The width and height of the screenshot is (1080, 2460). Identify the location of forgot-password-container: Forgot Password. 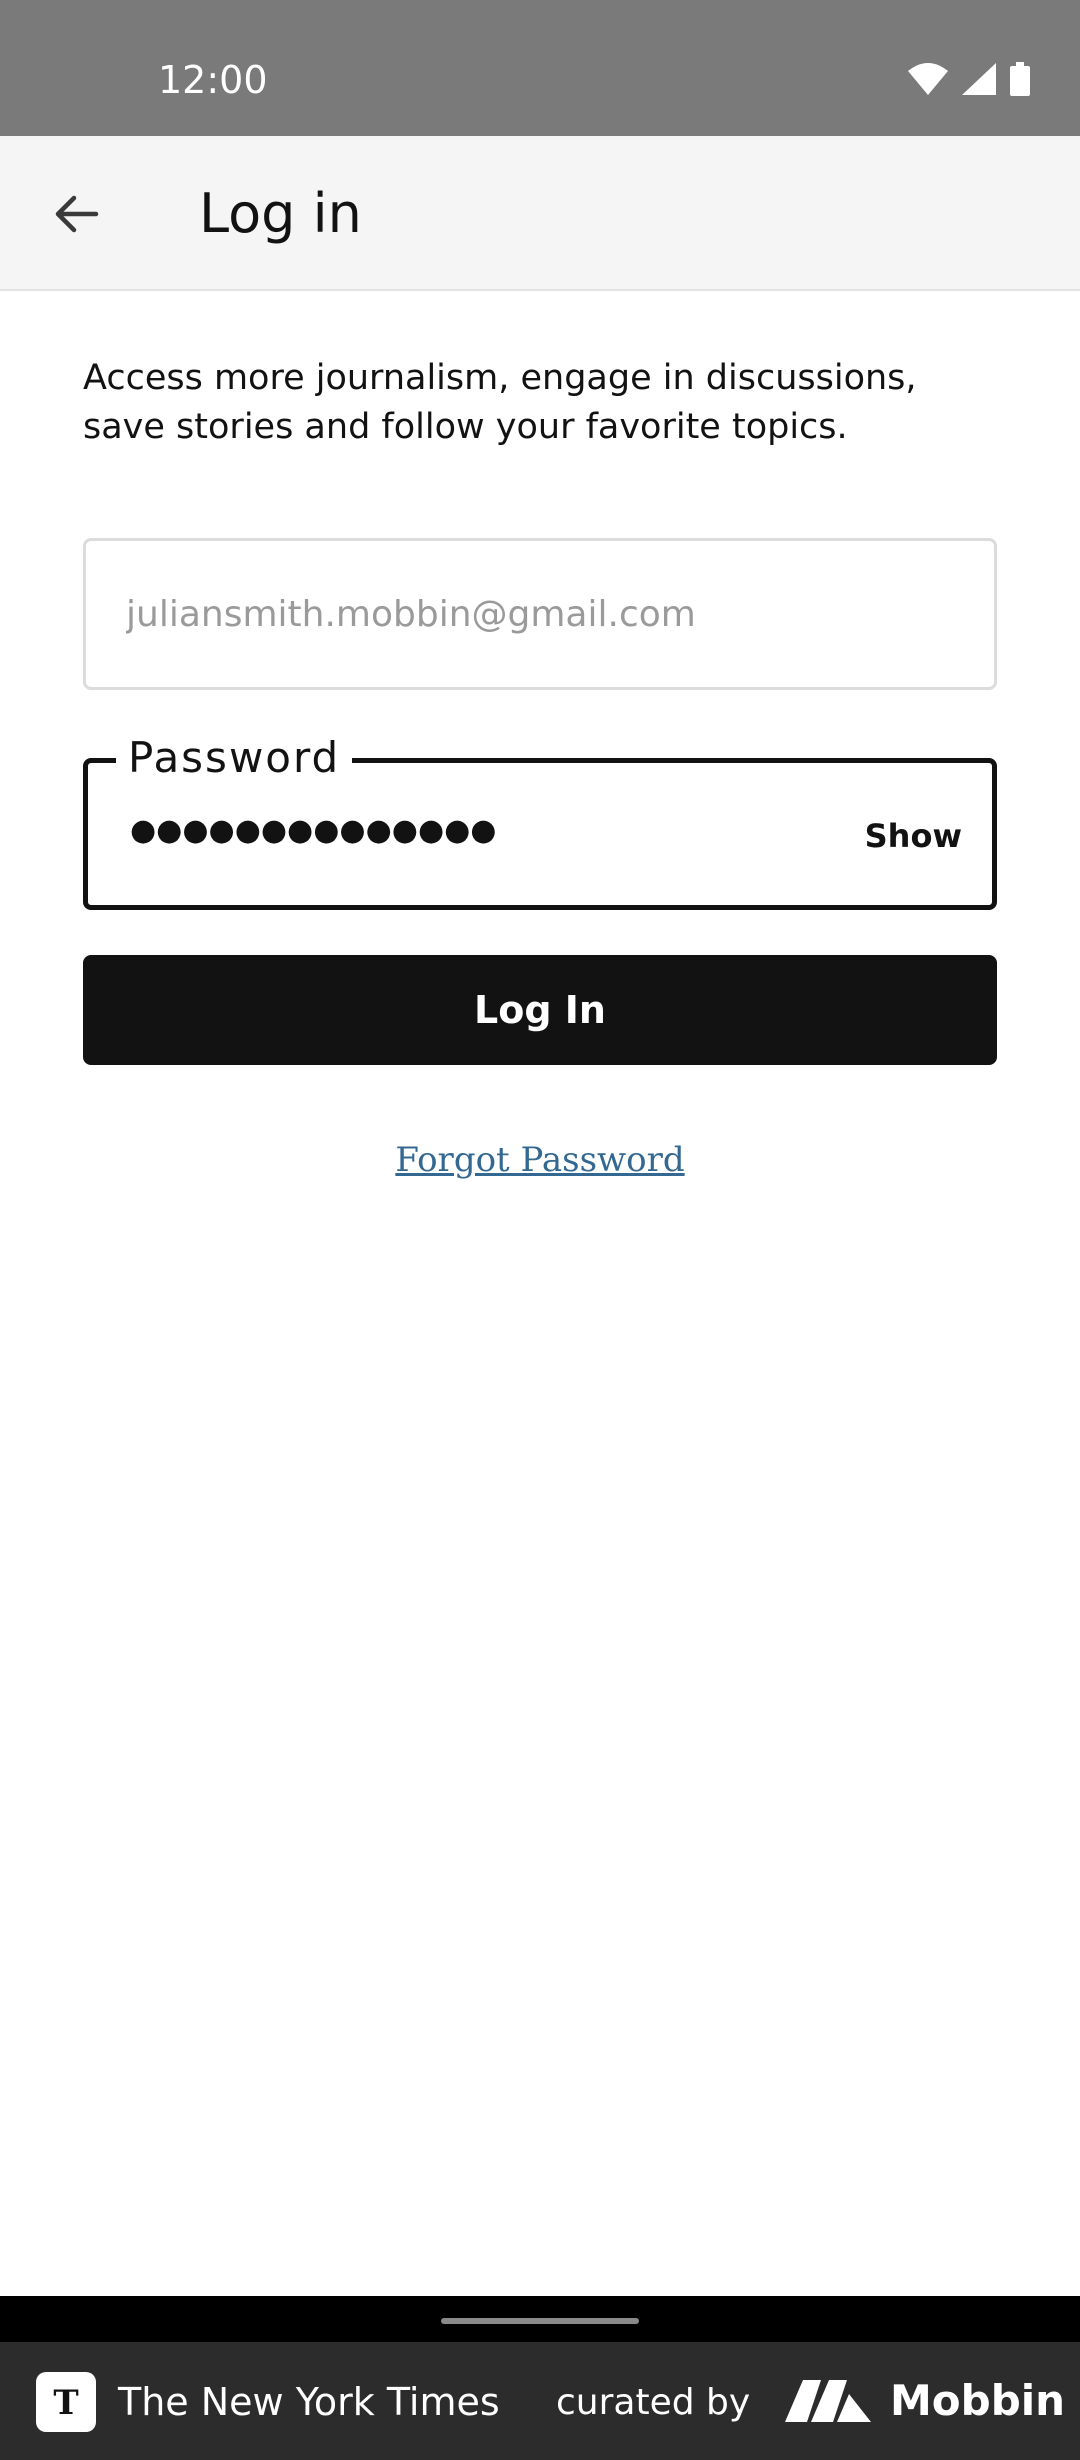
(540, 1160).